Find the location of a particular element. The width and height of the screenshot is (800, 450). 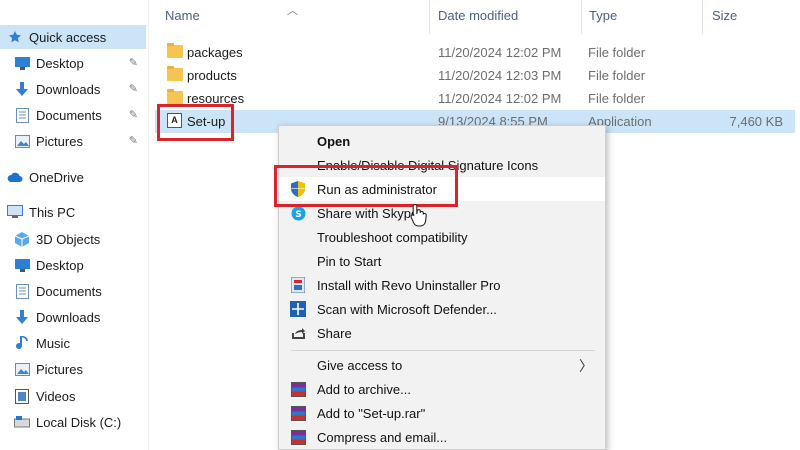

nav-pictures: Pictures is located at coordinates (73, 369).